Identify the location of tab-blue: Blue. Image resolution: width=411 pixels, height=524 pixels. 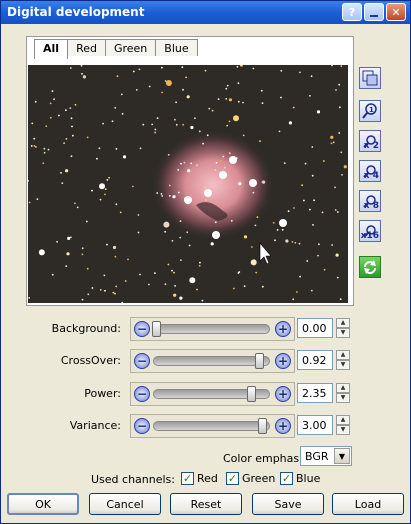
(176, 47).